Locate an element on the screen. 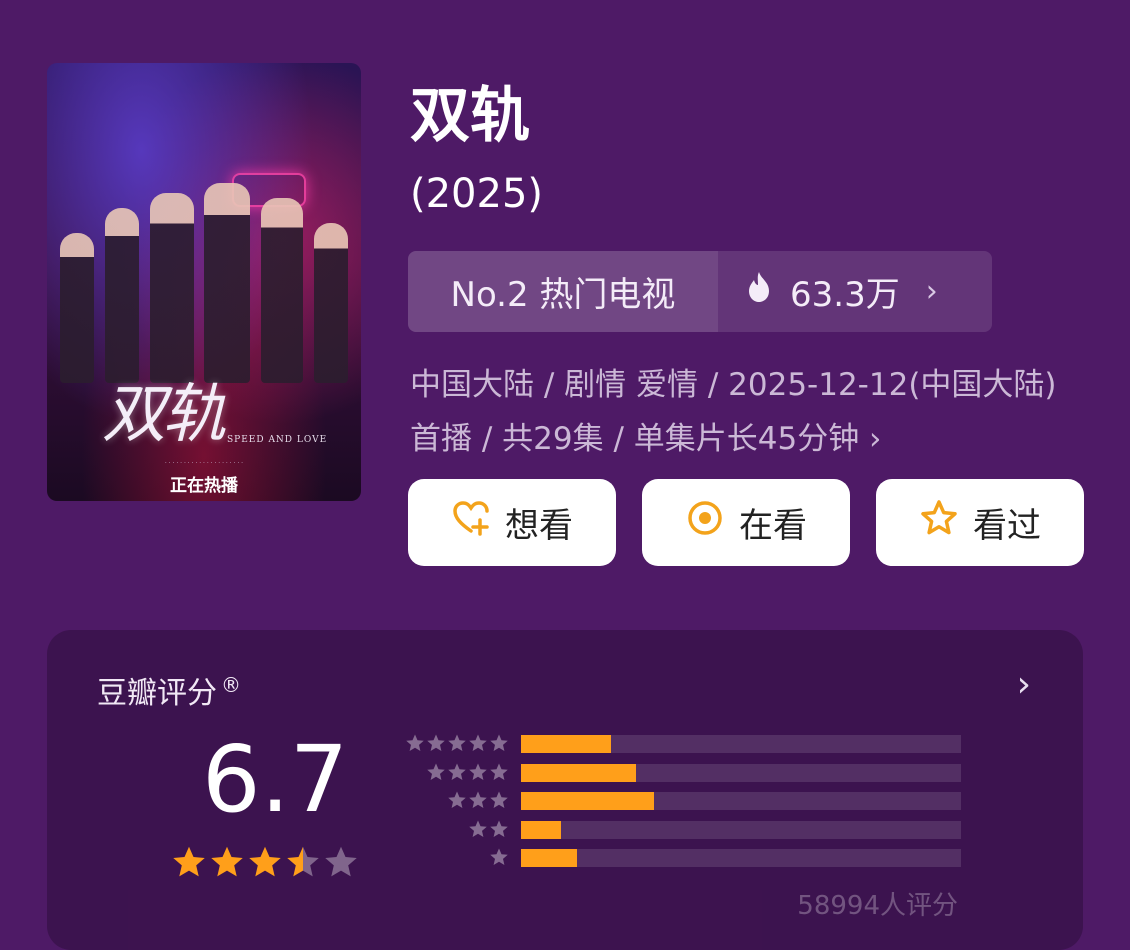 The height and width of the screenshot is (950, 1130). rank-badge: No.2 热门电视 63.3万 › is located at coordinates (700, 291).